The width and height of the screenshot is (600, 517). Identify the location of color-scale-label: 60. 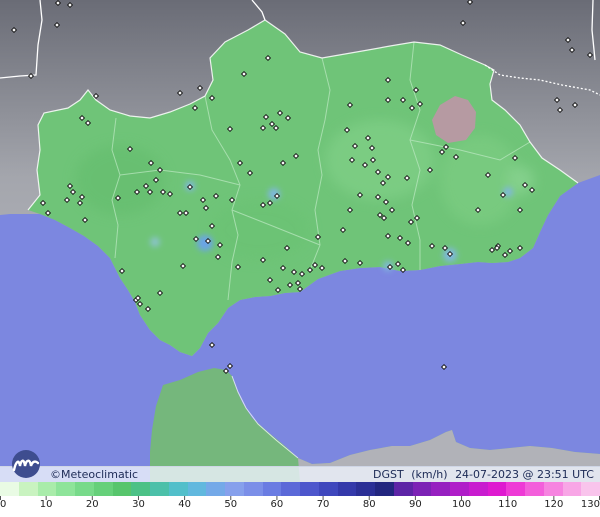
(277, 504).